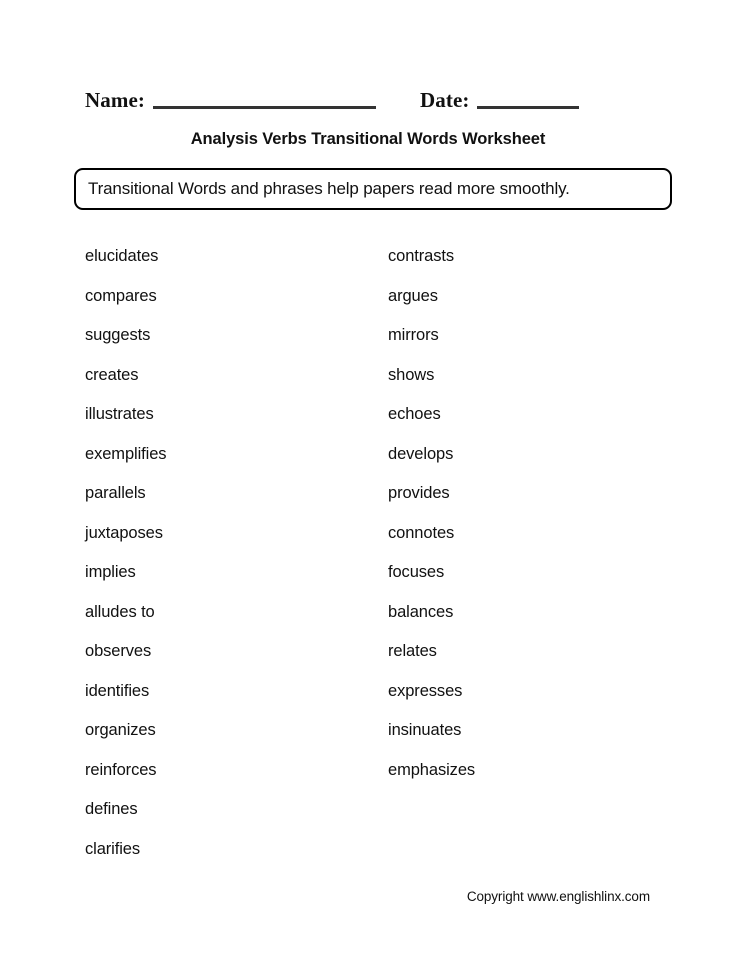 The width and height of the screenshot is (736, 965). Describe the element at coordinates (500, 95) in the screenshot. I see `date-field: Date:` at that location.